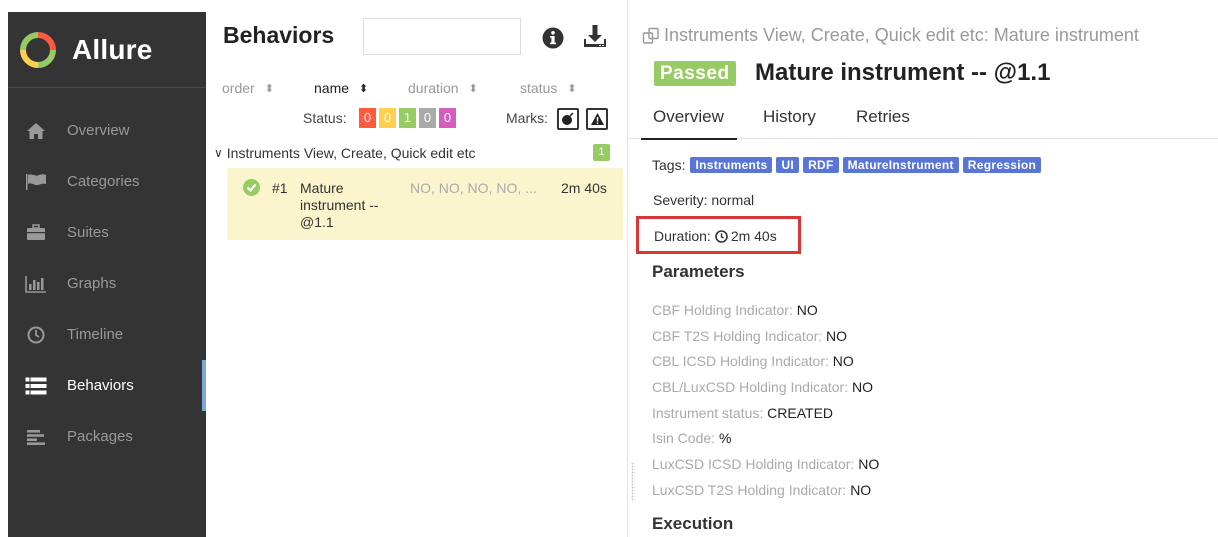 The image size is (1218, 537). I want to click on sidebar-item-label: Overview, so click(98, 130).